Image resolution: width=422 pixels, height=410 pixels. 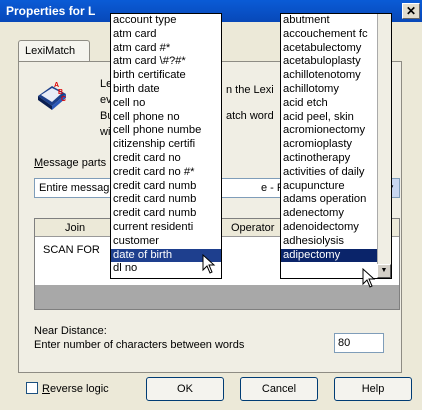 I want to click on reverse-logic-checkbox: Reverse logic, so click(x=67, y=388).